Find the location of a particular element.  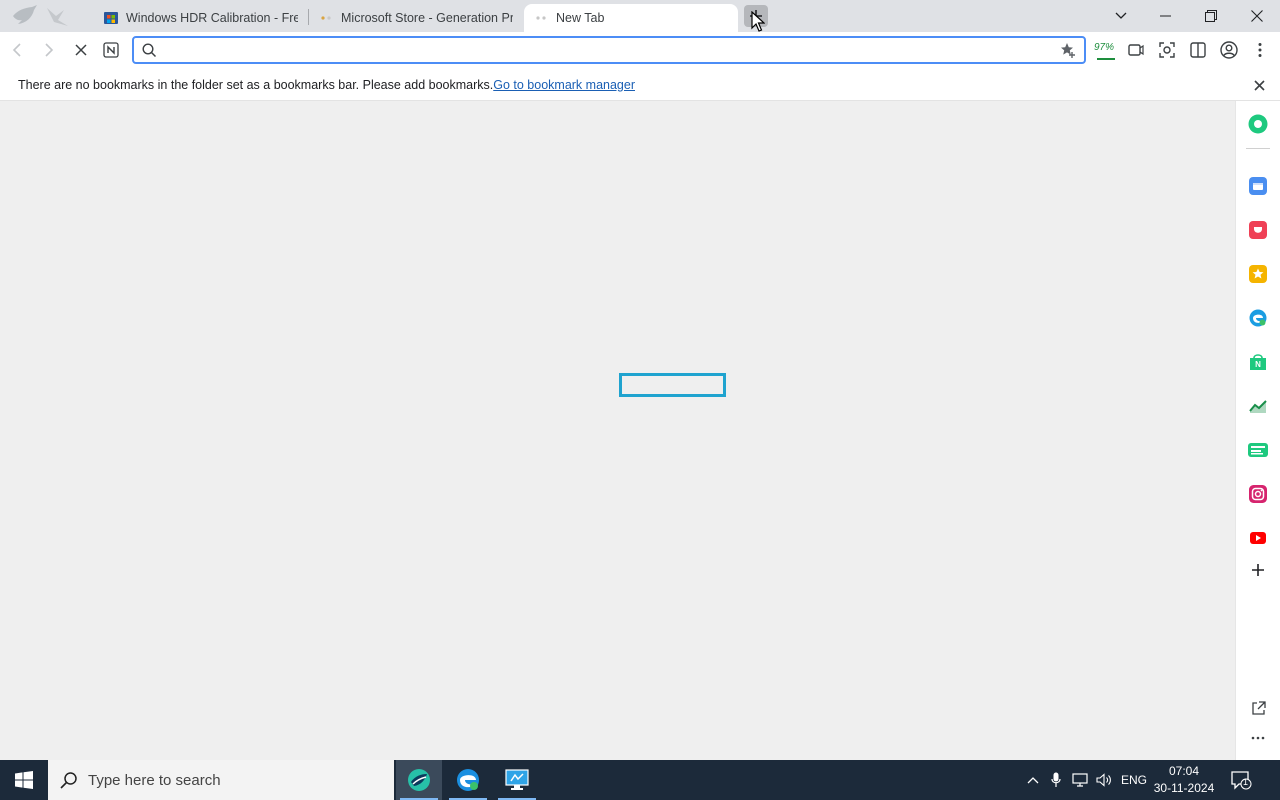

svg-text: N is located at coordinates (1258, 364).